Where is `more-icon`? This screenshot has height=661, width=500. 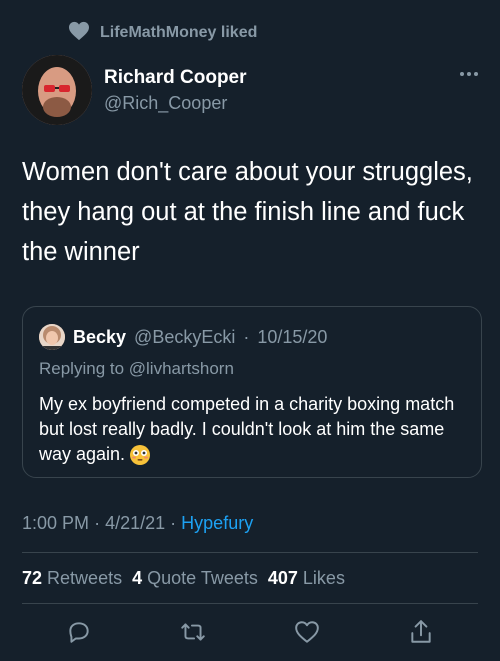 more-icon is located at coordinates (469, 74).